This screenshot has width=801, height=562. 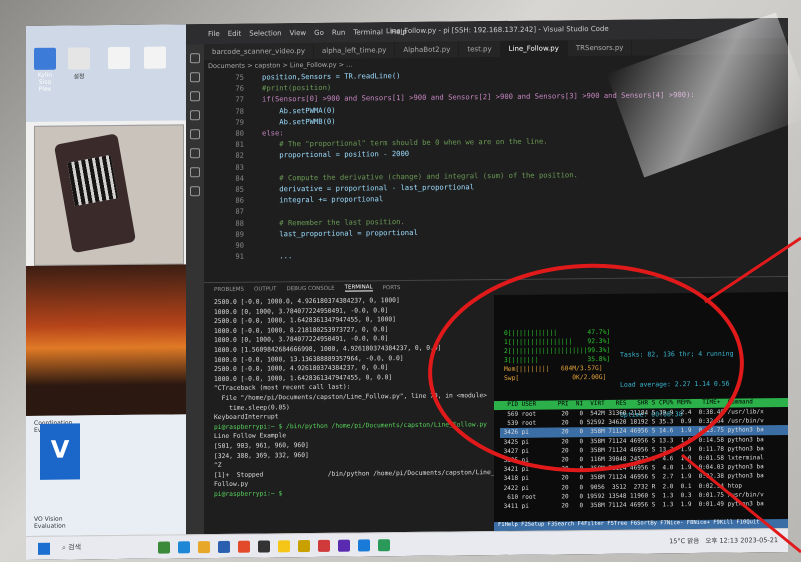 I want to click on camera-preview-window, so click(x=109, y=195).